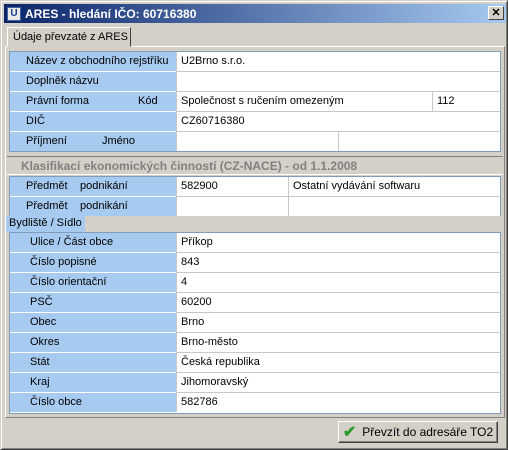 The height and width of the screenshot is (450, 508). What do you see at coordinates (93, 61) in the screenshot?
I see `name-label: Název z obchodního rejstříku` at bounding box center [93, 61].